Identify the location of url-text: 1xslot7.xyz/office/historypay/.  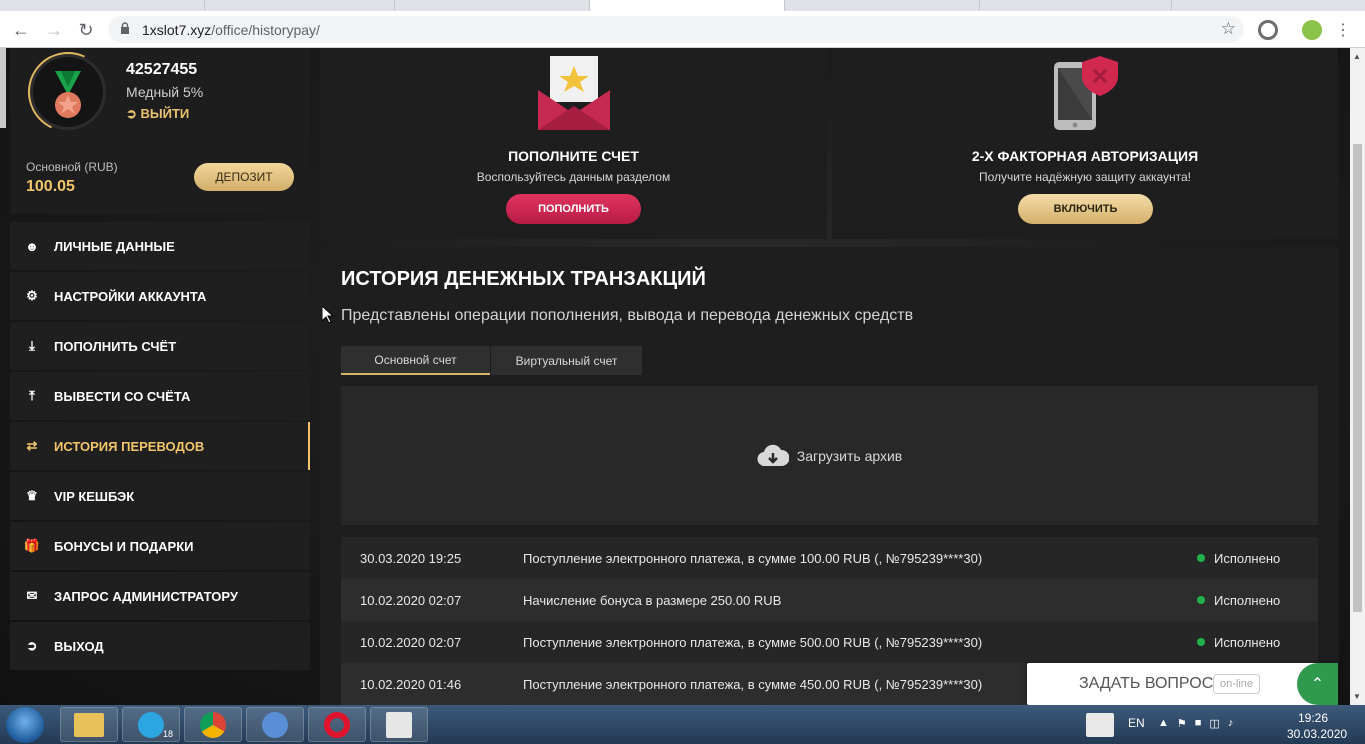
(231, 30).